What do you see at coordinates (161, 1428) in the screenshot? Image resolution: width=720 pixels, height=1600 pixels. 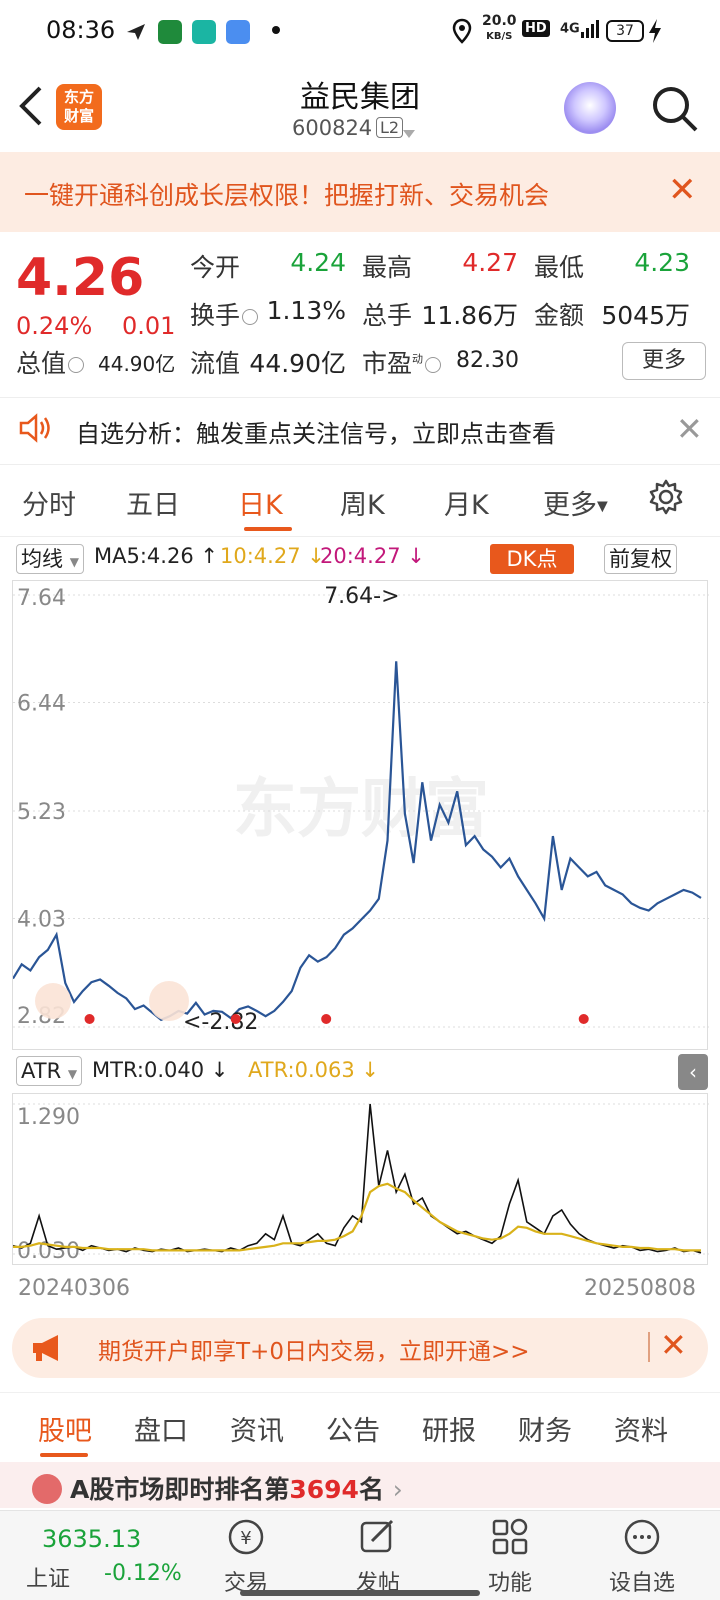 I see `tab-order-book: 盘口` at bounding box center [161, 1428].